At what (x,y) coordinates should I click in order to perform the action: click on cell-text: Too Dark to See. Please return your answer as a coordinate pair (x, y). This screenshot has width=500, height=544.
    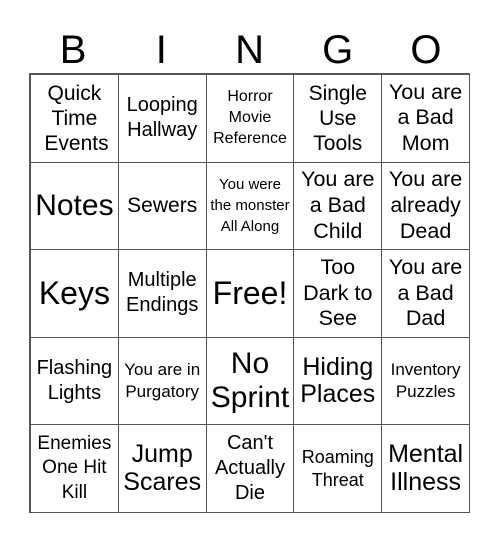
    Looking at the image, I should click on (338, 292).